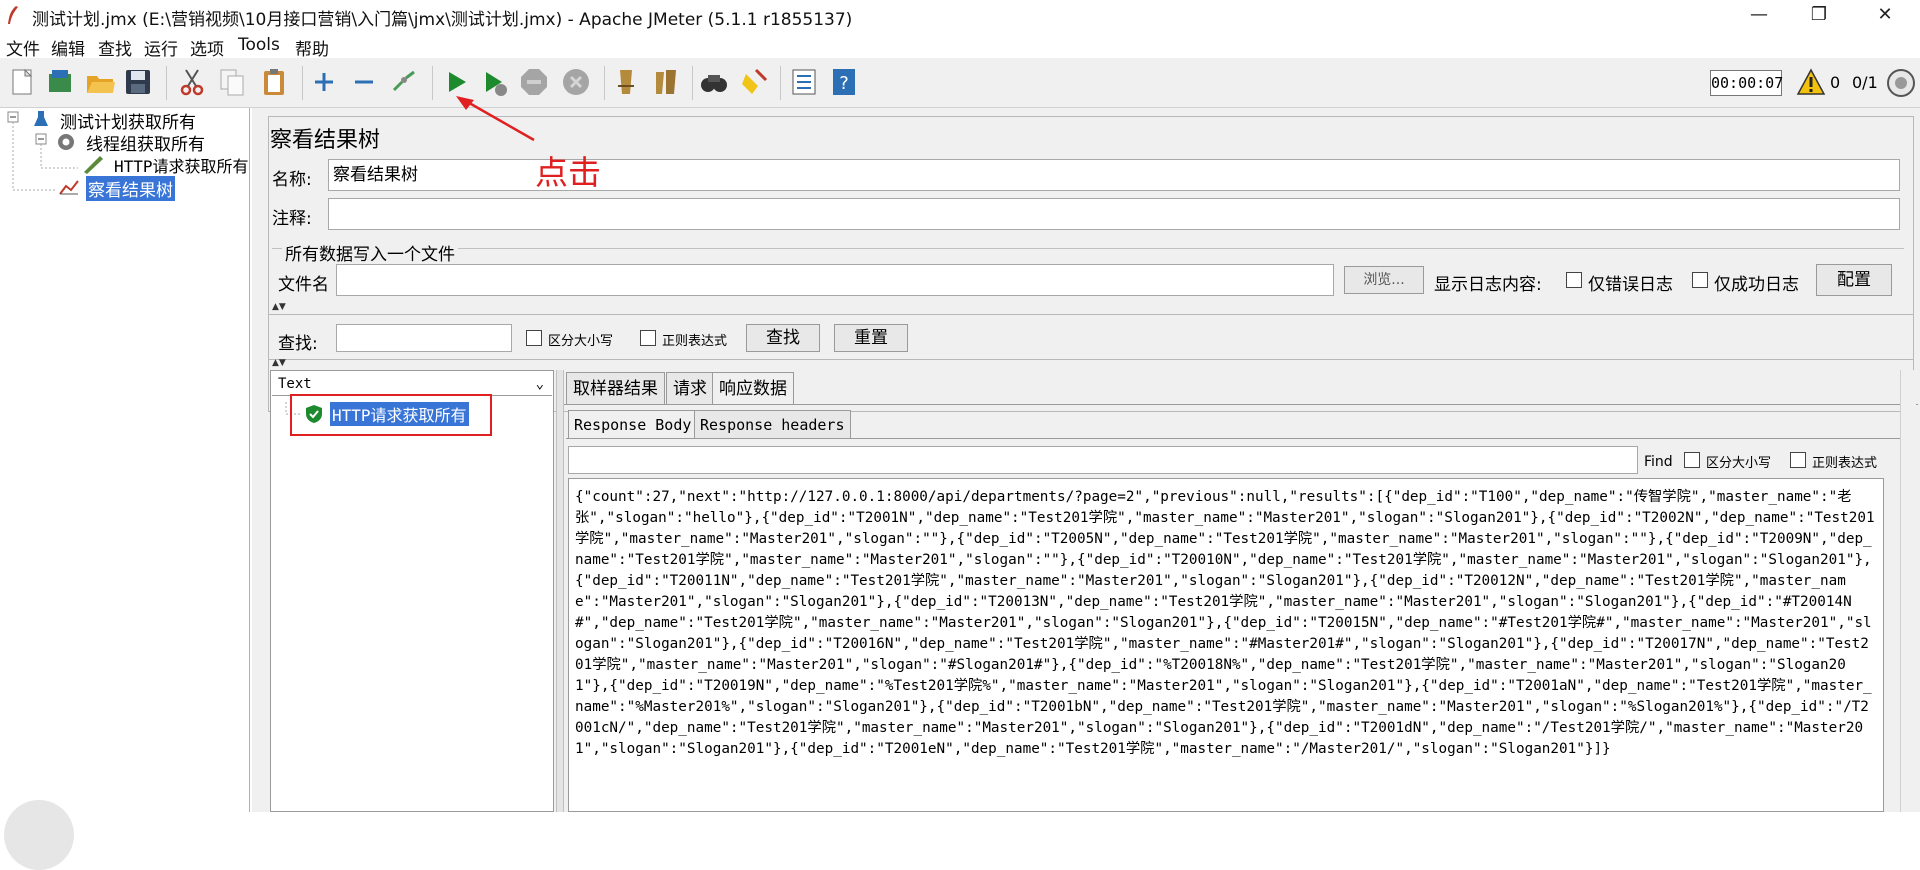  Describe the element at coordinates (1865, 82) in the screenshot. I see `active-threads: 0/1` at that location.